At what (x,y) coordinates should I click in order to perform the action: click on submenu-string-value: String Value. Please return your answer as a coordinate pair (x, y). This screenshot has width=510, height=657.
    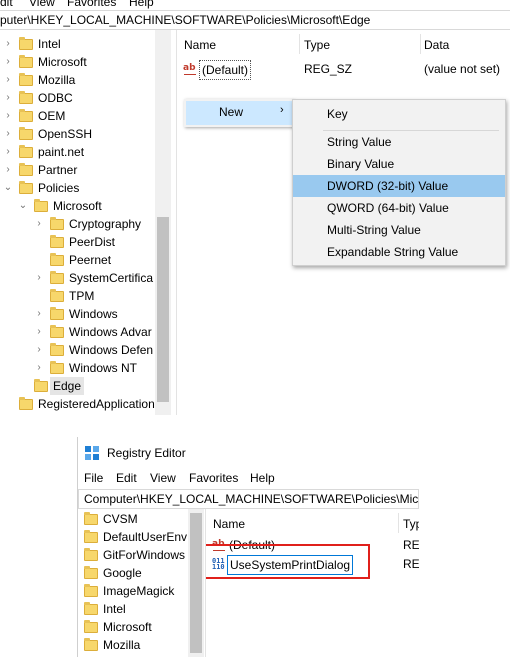
    Looking at the image, I should click on (399, 142).